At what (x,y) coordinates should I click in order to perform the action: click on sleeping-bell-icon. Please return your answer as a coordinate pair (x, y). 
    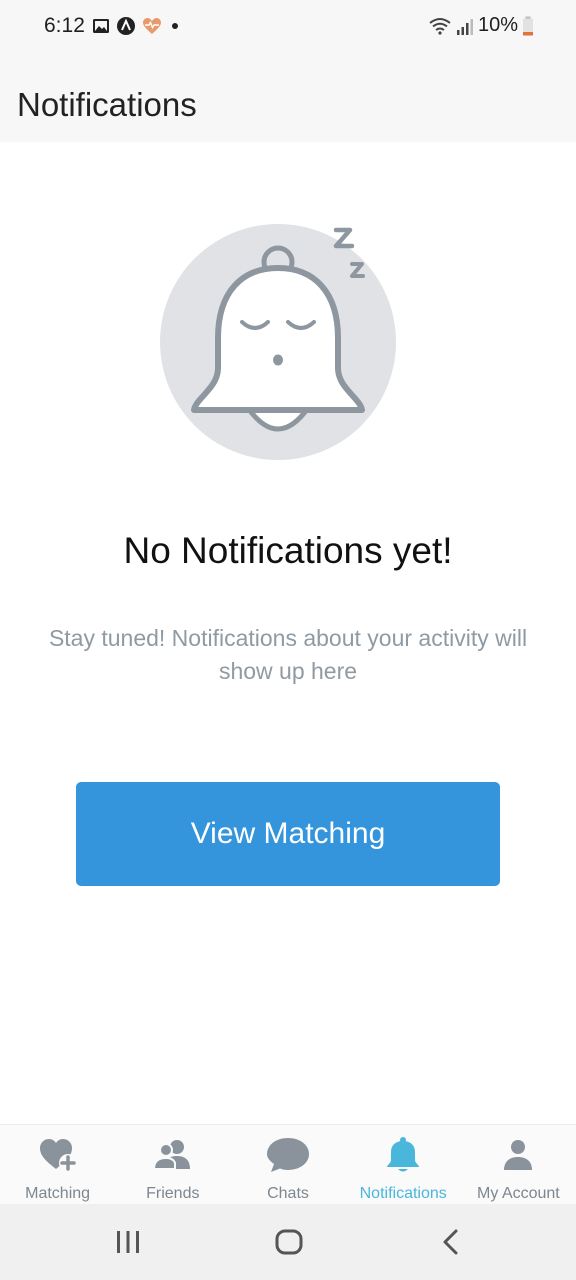
    Looking at the image, I should click on (278, 345).